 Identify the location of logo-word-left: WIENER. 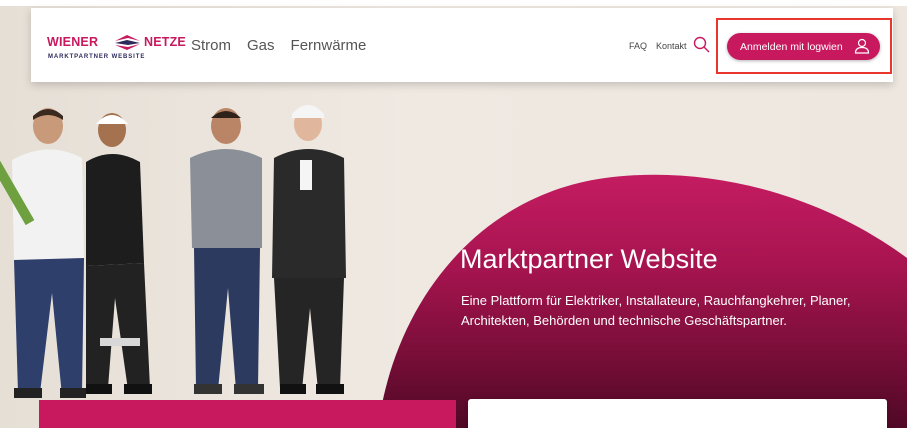
(73, 42).